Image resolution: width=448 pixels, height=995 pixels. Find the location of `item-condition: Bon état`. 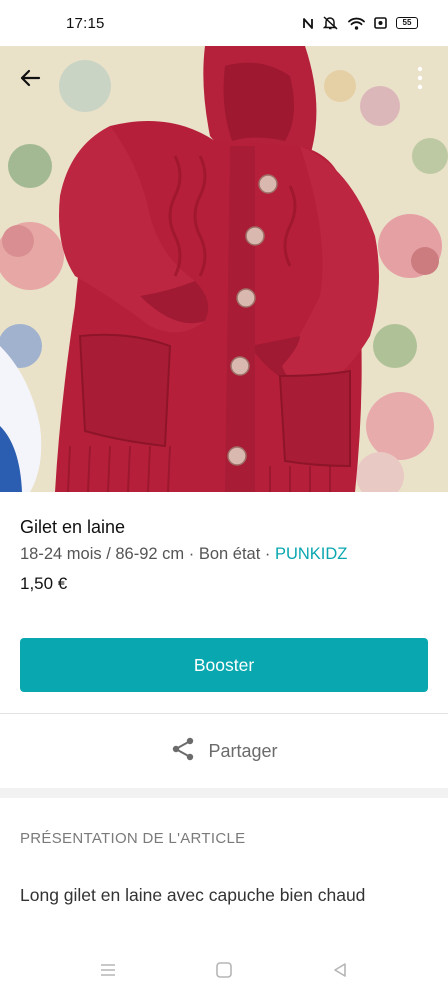

item-condition: Bon état is located at coordinates (229, 554).